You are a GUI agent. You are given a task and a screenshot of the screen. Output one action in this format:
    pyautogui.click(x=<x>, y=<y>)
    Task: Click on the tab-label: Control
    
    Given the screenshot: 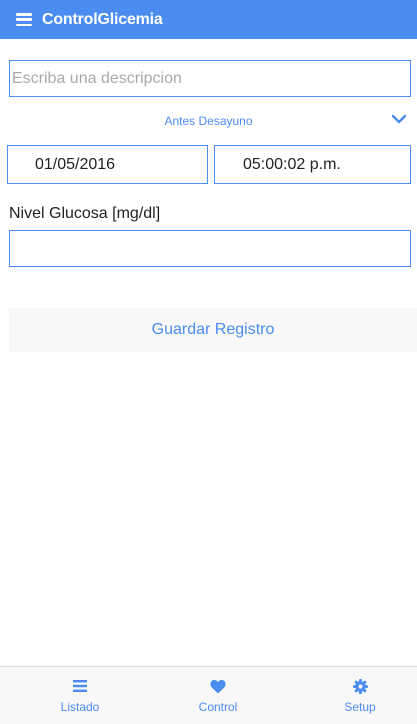 What is the action you would take?
    pyautogui.click(x=218, y=707)
    